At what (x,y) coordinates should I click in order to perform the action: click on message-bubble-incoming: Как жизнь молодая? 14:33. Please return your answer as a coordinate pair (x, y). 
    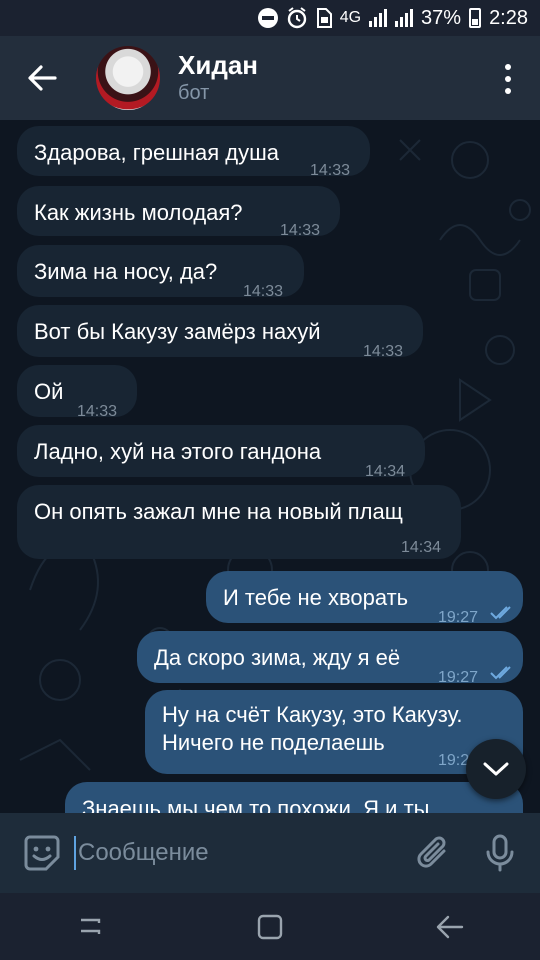
    Looking at the image, I should click on (178, 212).